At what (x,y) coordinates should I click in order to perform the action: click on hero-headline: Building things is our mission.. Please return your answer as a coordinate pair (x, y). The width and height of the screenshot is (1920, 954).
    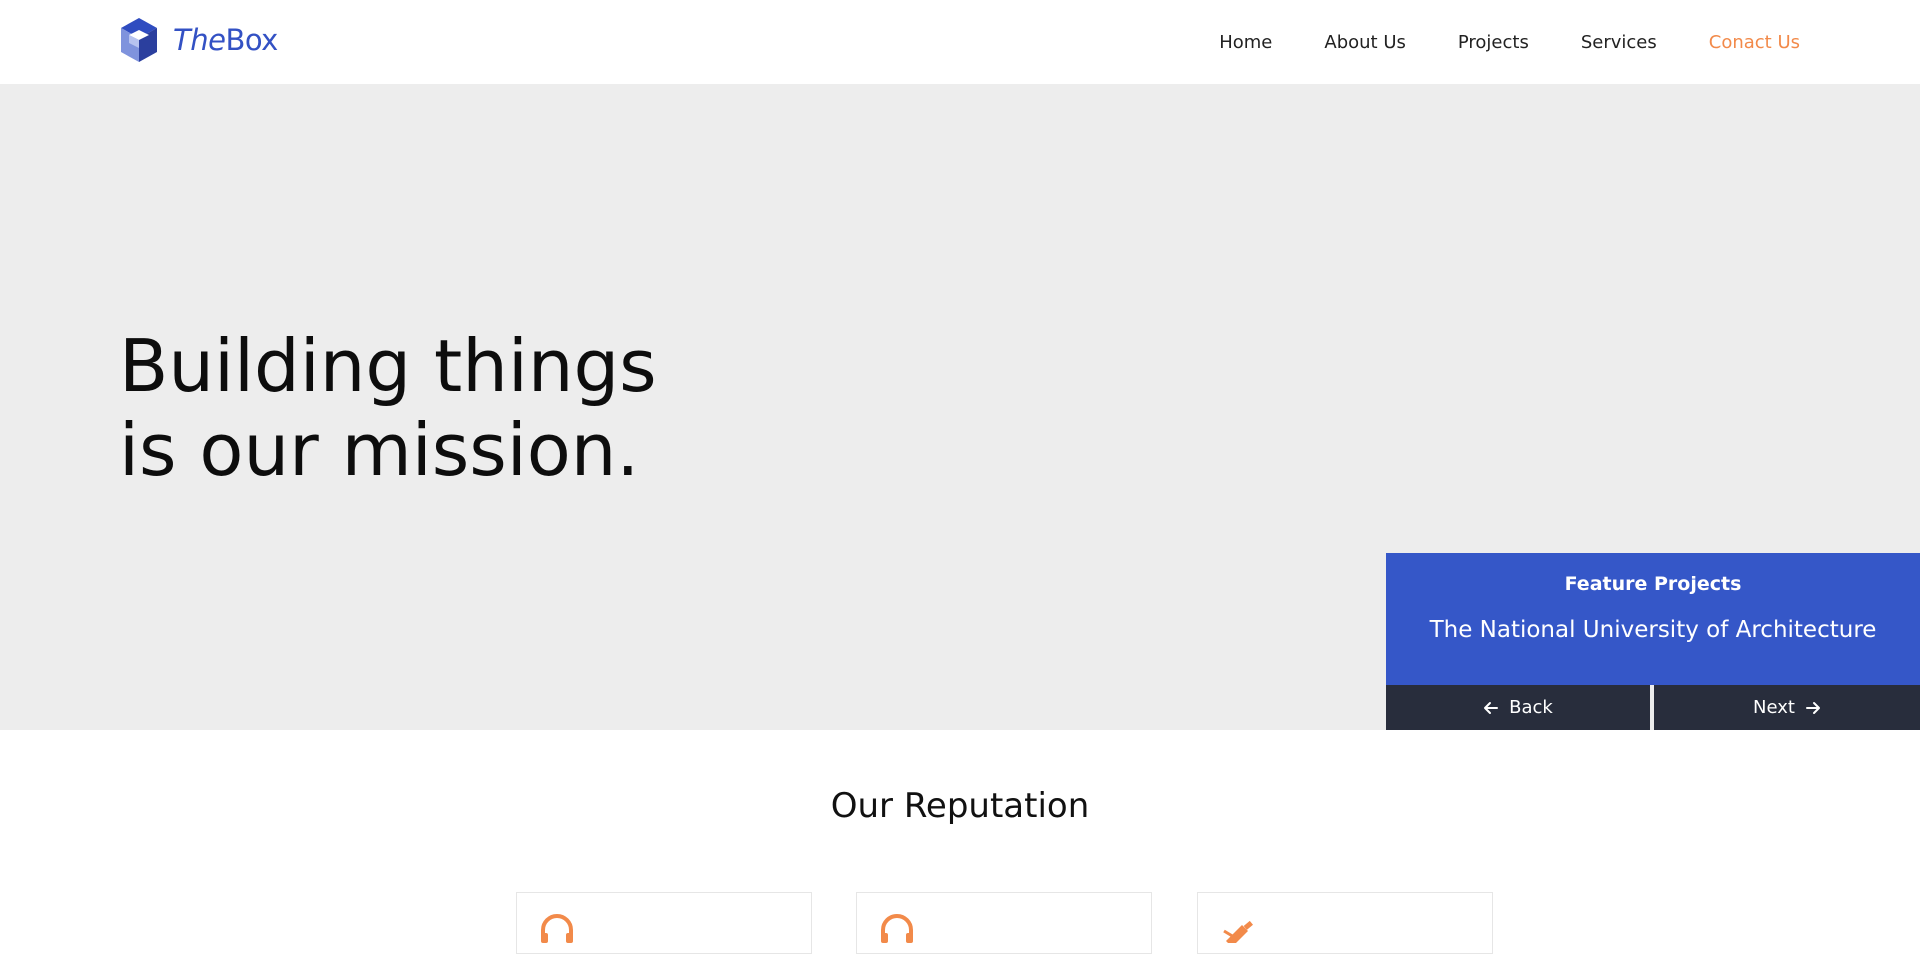
    Looking at the image, I should click on (388, 408).